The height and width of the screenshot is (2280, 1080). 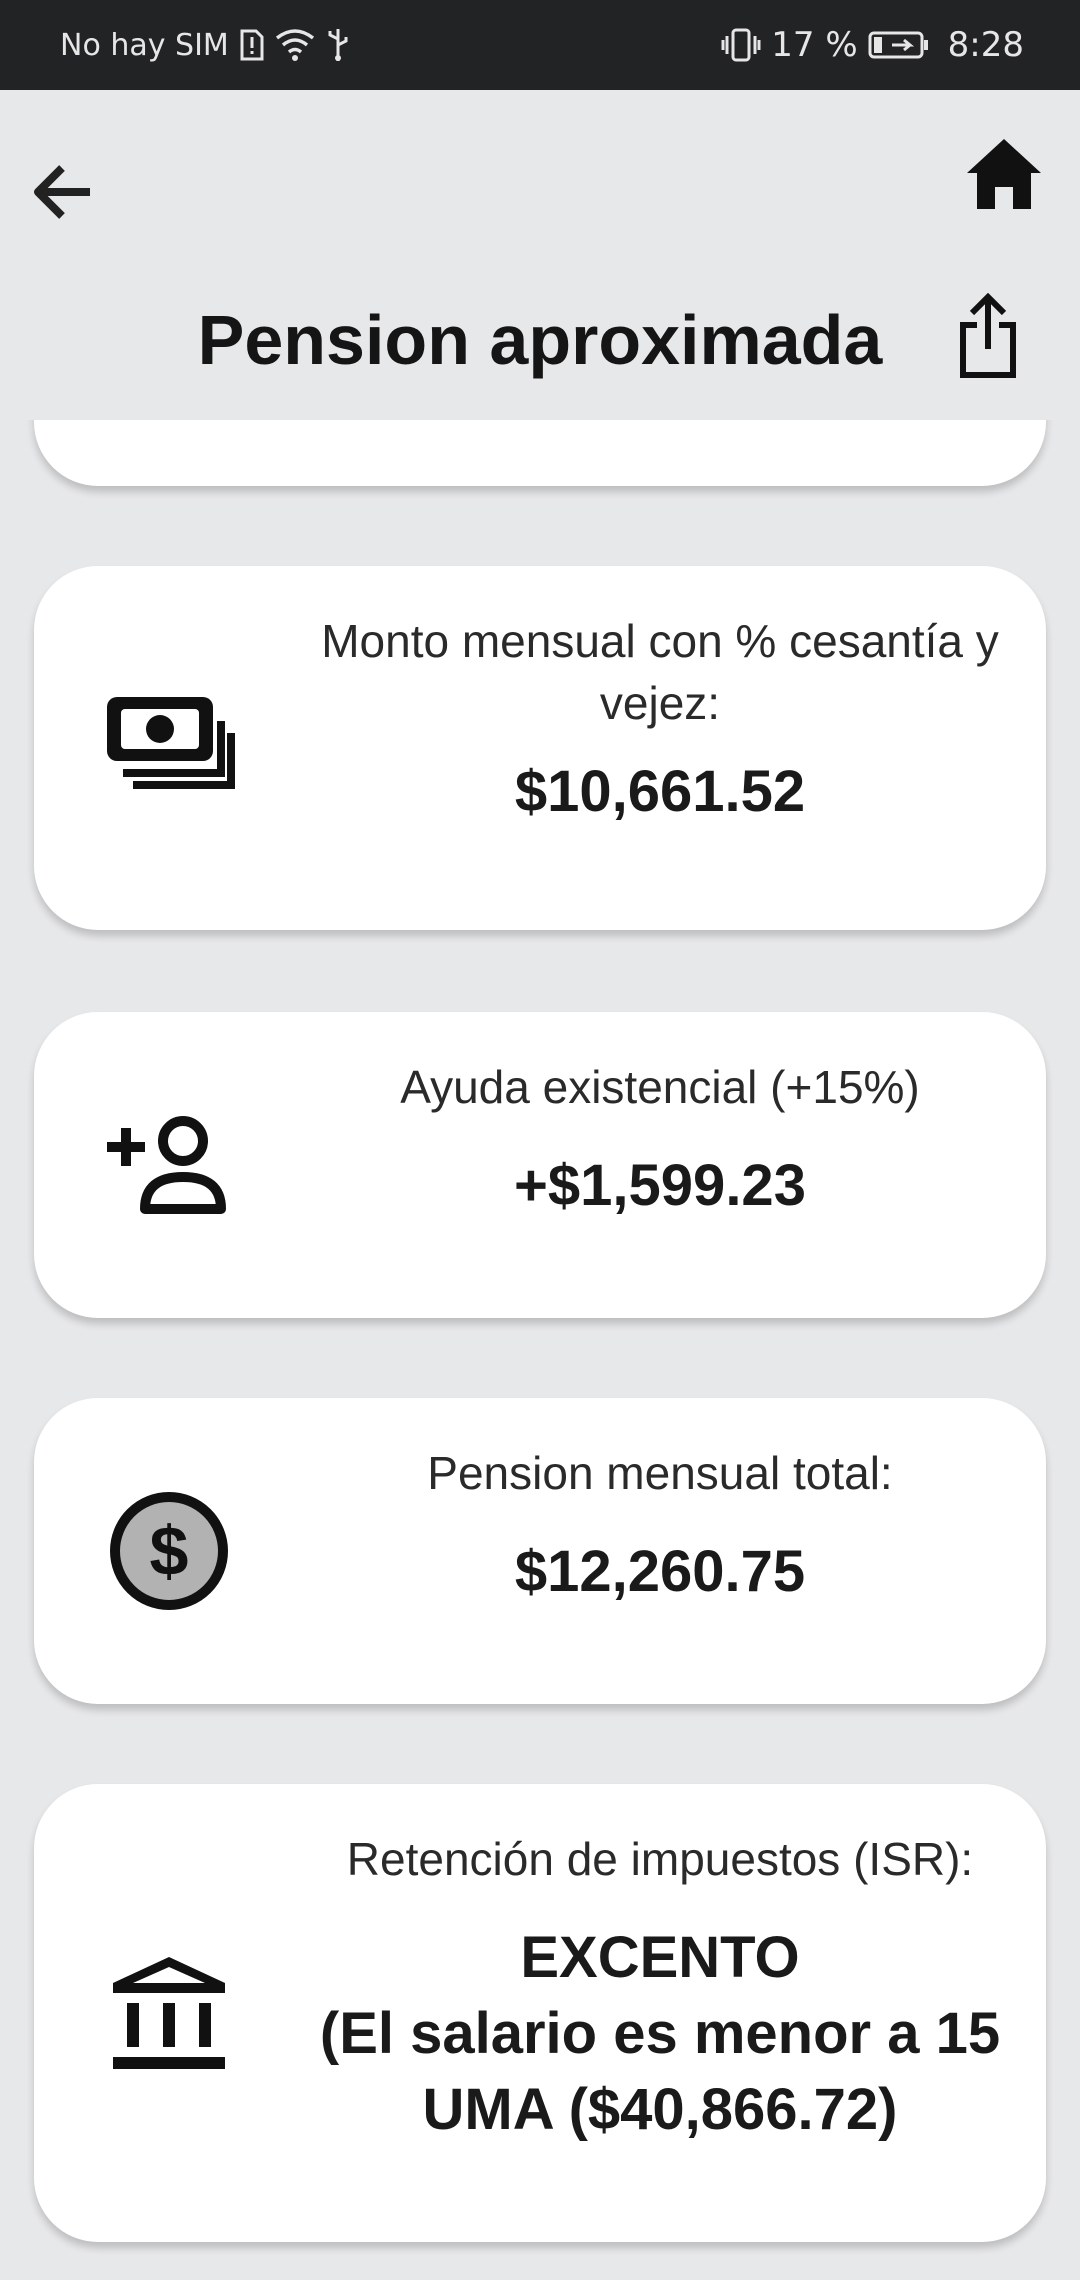 I want to click on share-button, so click(x=988, y=336).